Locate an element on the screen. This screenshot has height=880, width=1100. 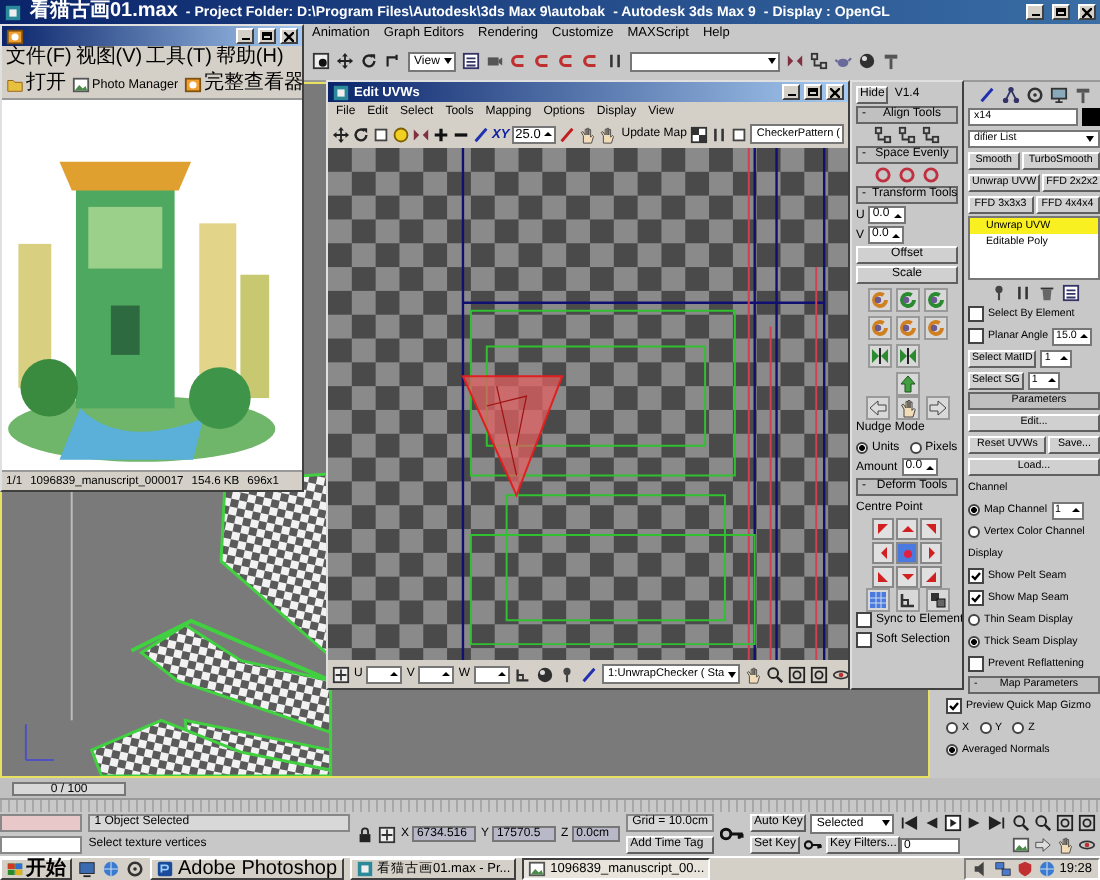
flip-icon is located at coordinates (907, 356).